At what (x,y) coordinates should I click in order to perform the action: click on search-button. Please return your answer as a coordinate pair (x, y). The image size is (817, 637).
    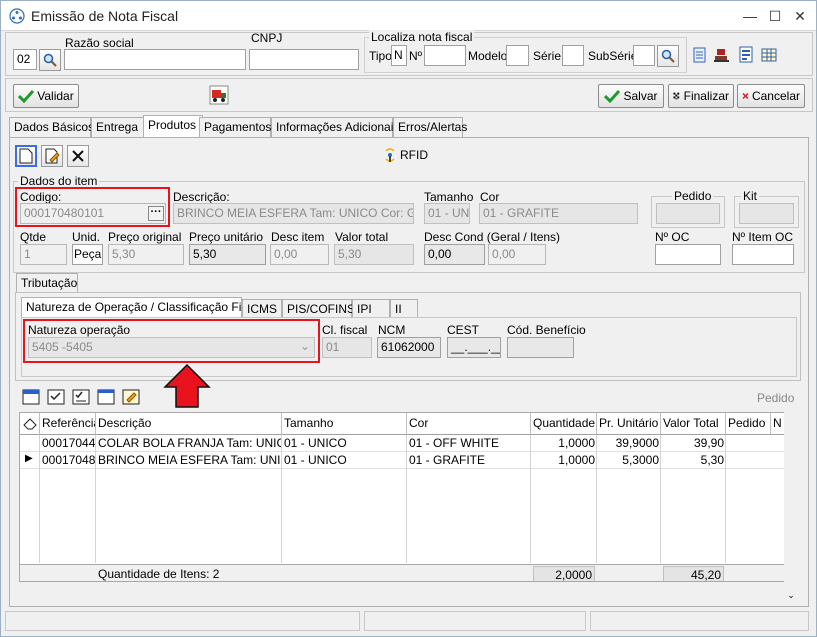
    Looking at the image, I should click on (50, 60).